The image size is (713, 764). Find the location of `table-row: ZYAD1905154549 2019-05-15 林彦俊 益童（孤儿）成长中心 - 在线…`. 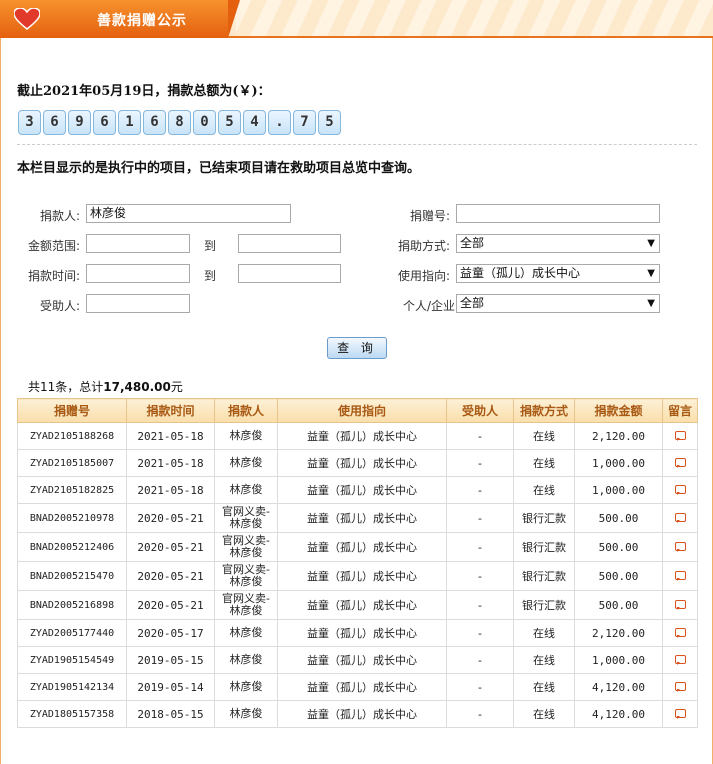

table-row: ZYAD1905154549 2019-05-15 林彦俊 益童（孤儿）成长中心 - 在线… is located at coordinates (357, 660).